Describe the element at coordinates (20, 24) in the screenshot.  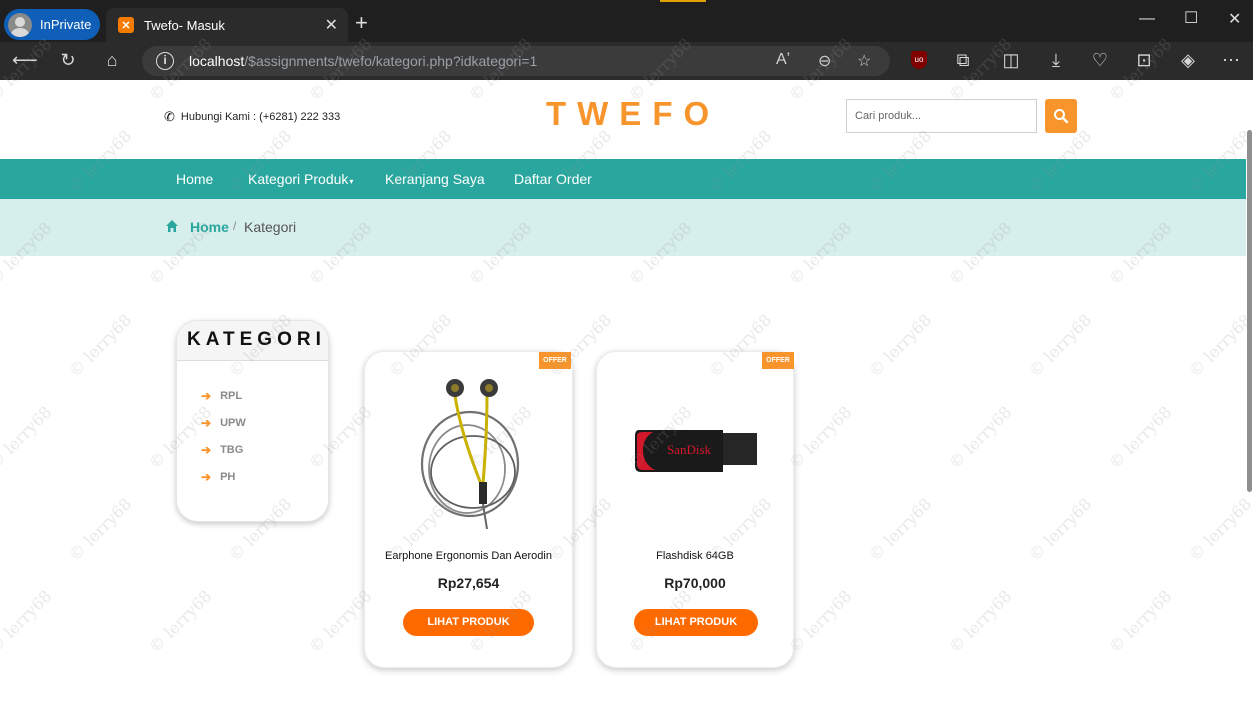
I see `profile-avatar-icon` at that location.